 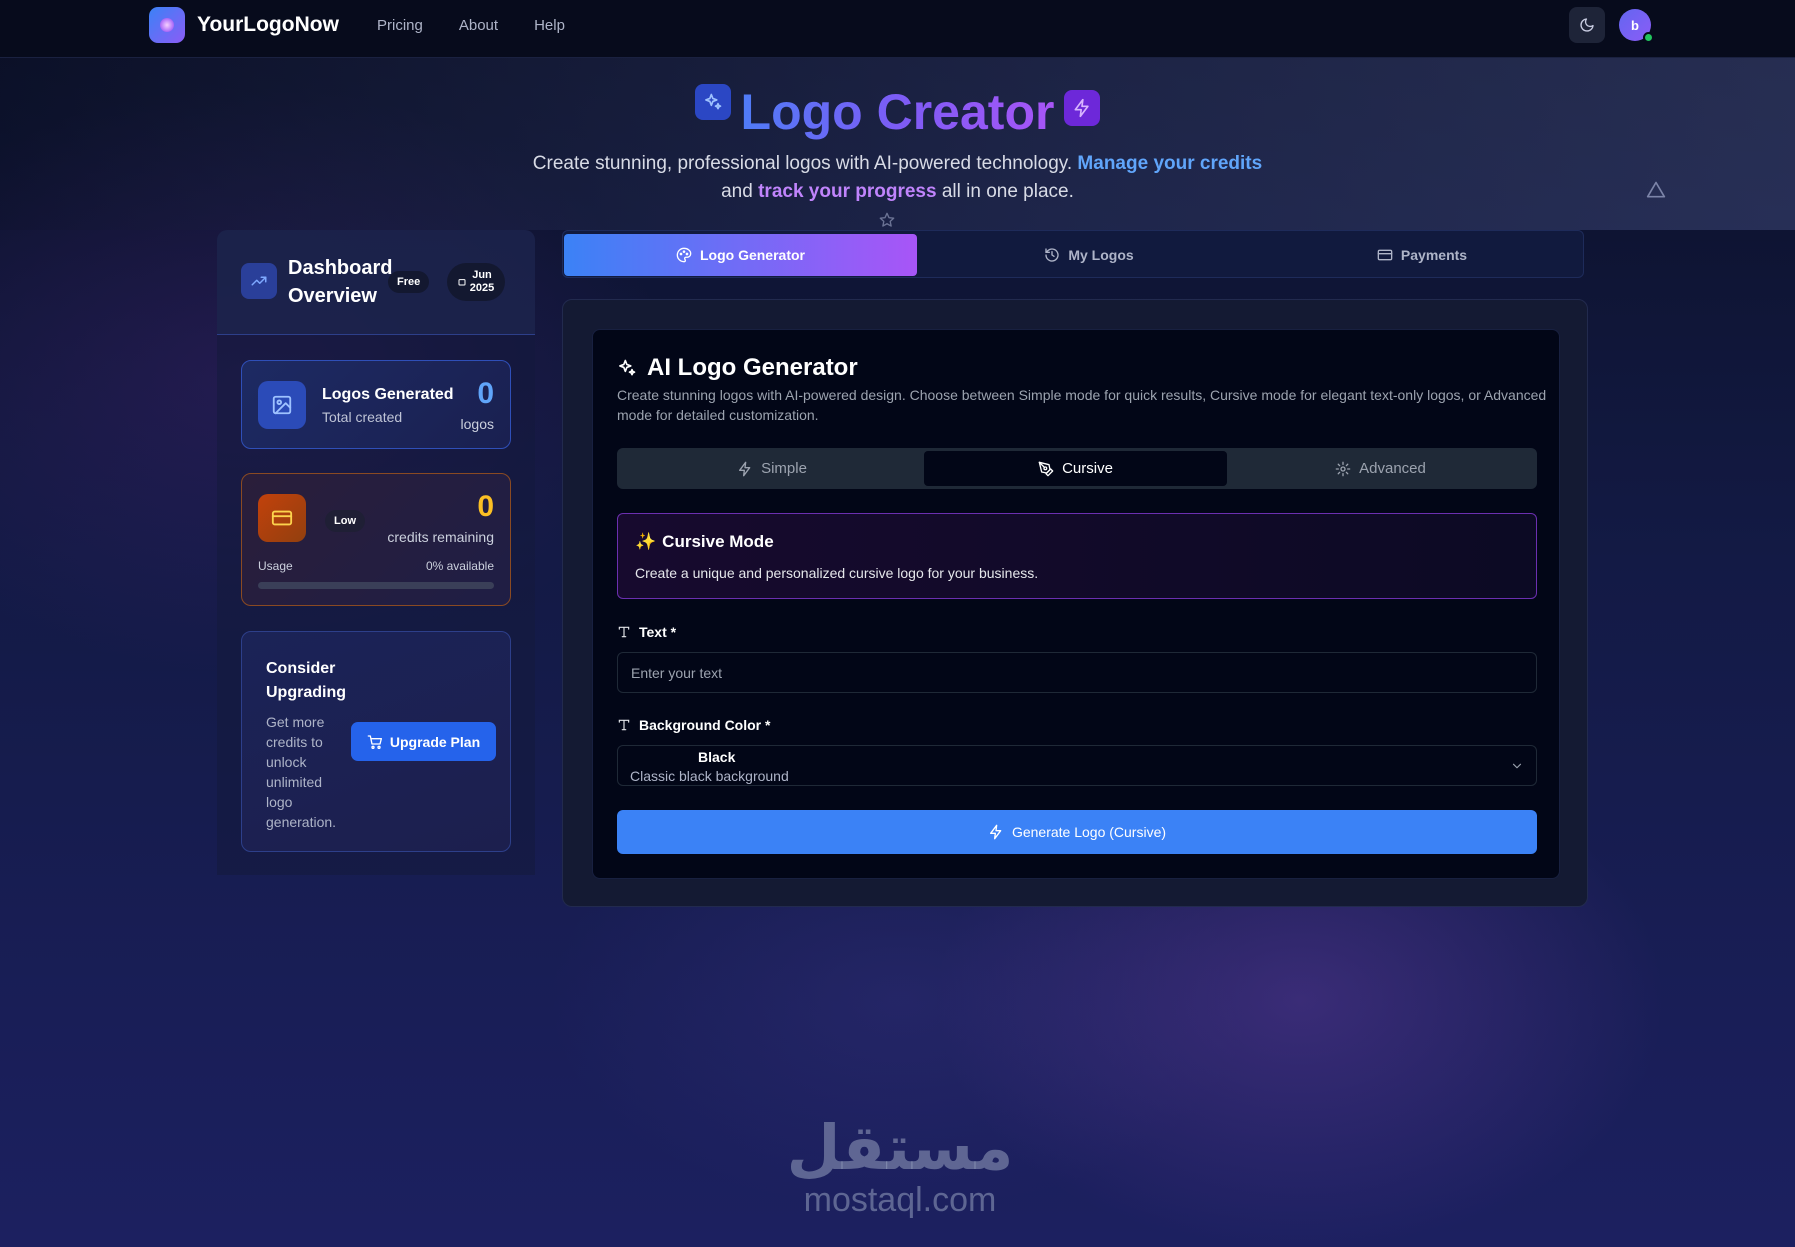 What do you see at coordinates (306, 680) in the screenshot?
I see `upgrade-title: Consider Upgrading` at bounding box center [306, 680].